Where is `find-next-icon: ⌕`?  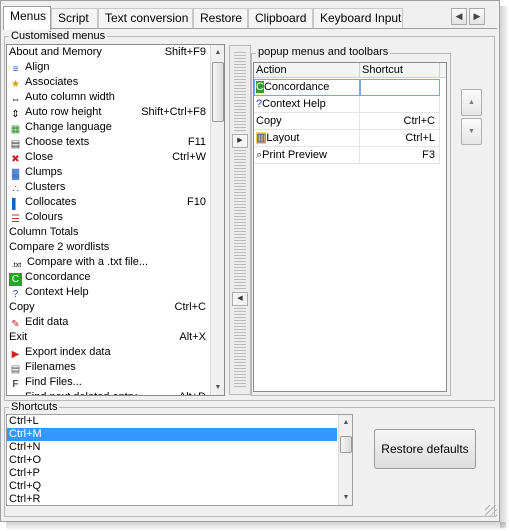
find-next-icon: ⌕ is located at coordinates (15, 394).